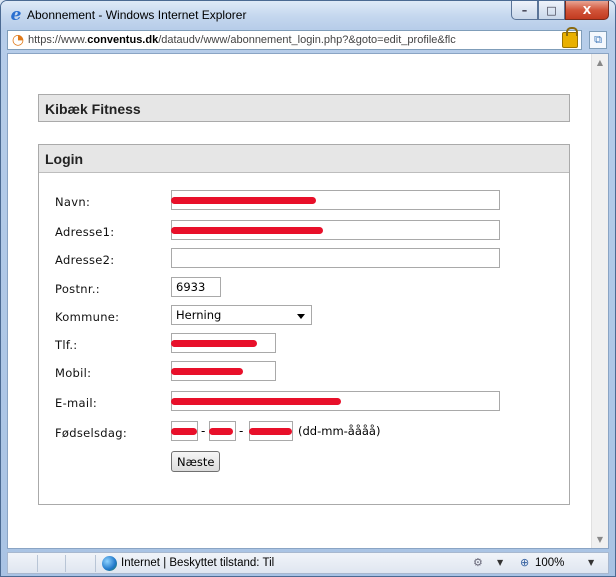  What do you see at coordinates (66, 345) in the screenshot?
I see `tlf-label: Tlf.:` at bounding box center [66, 345].